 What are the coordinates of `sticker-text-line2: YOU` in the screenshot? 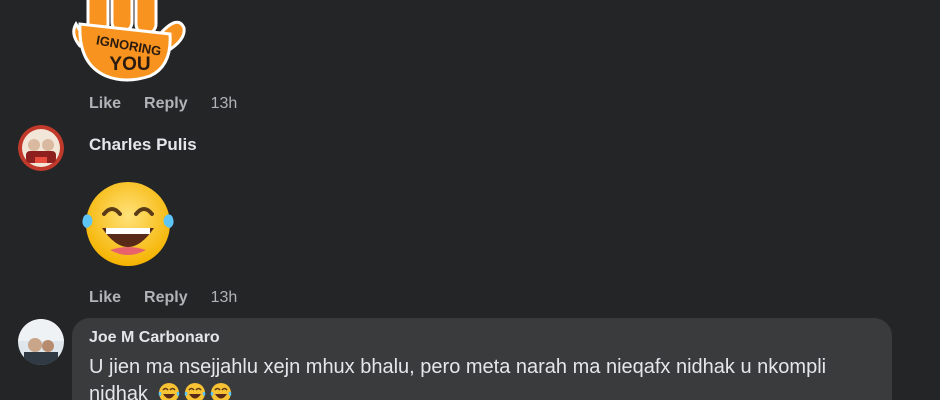 It's located at (129, 64).